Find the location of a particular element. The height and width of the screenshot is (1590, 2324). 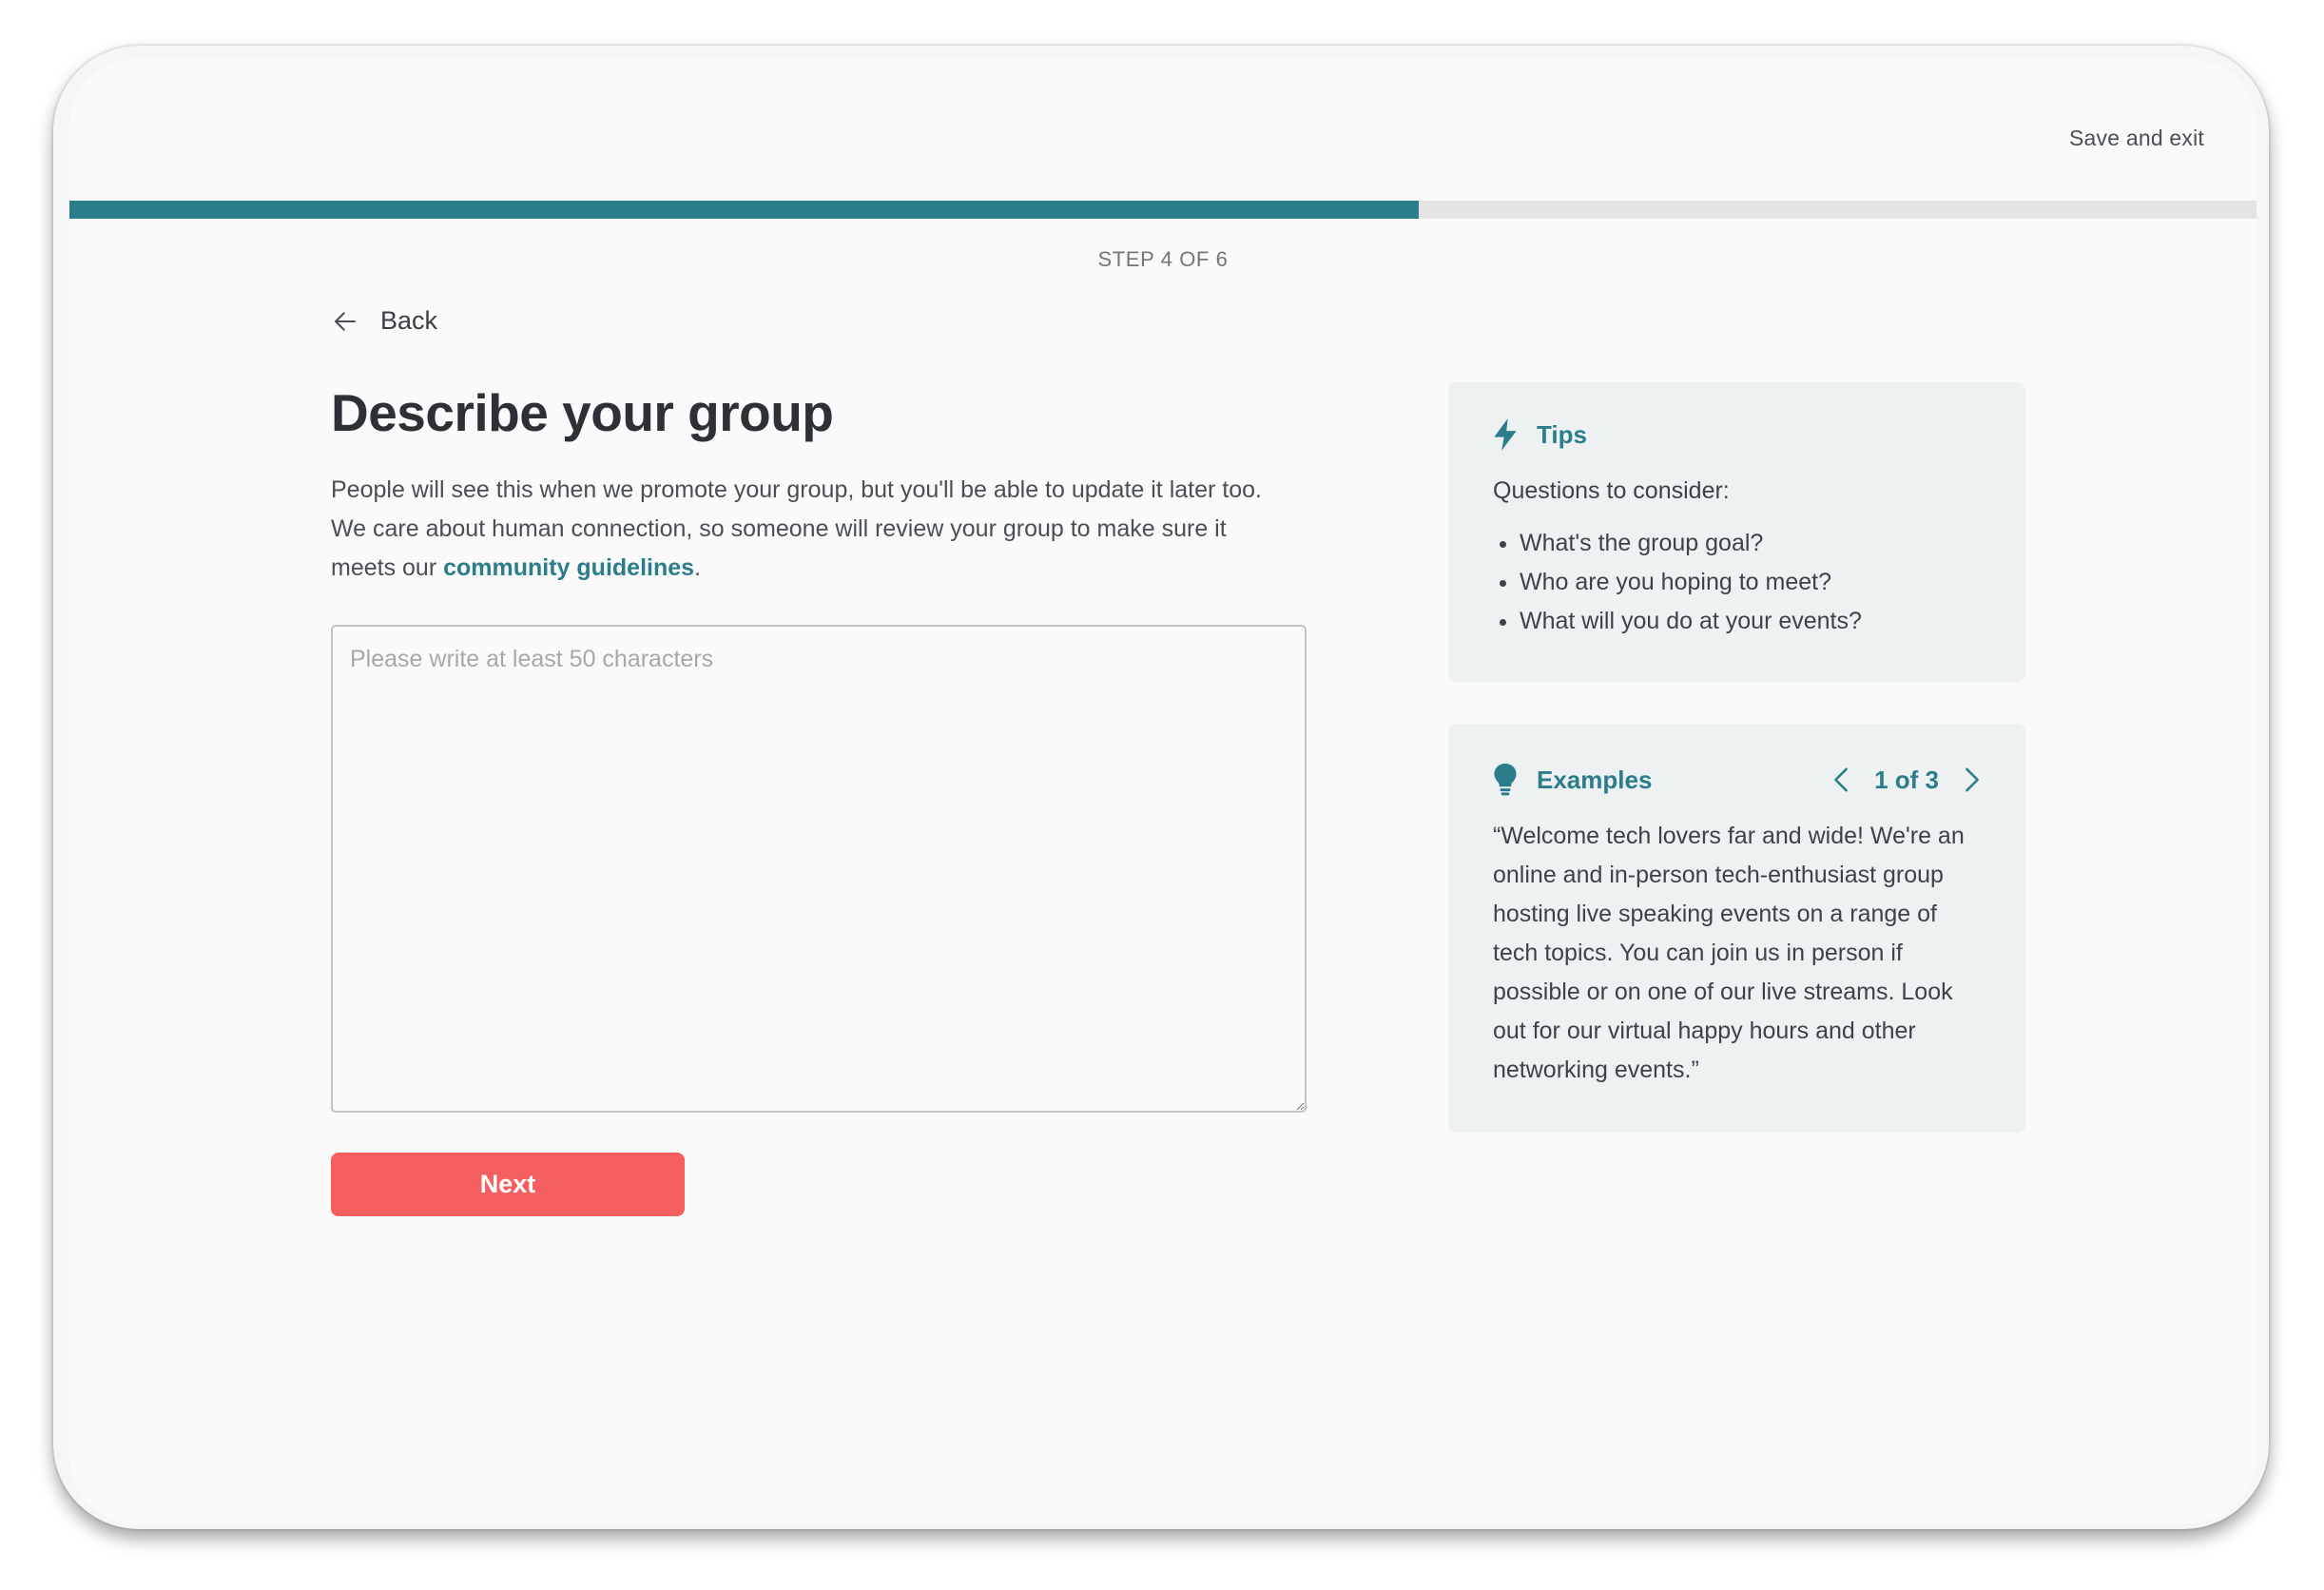

lightbulb-icon is located at coordinates (1506, 780).